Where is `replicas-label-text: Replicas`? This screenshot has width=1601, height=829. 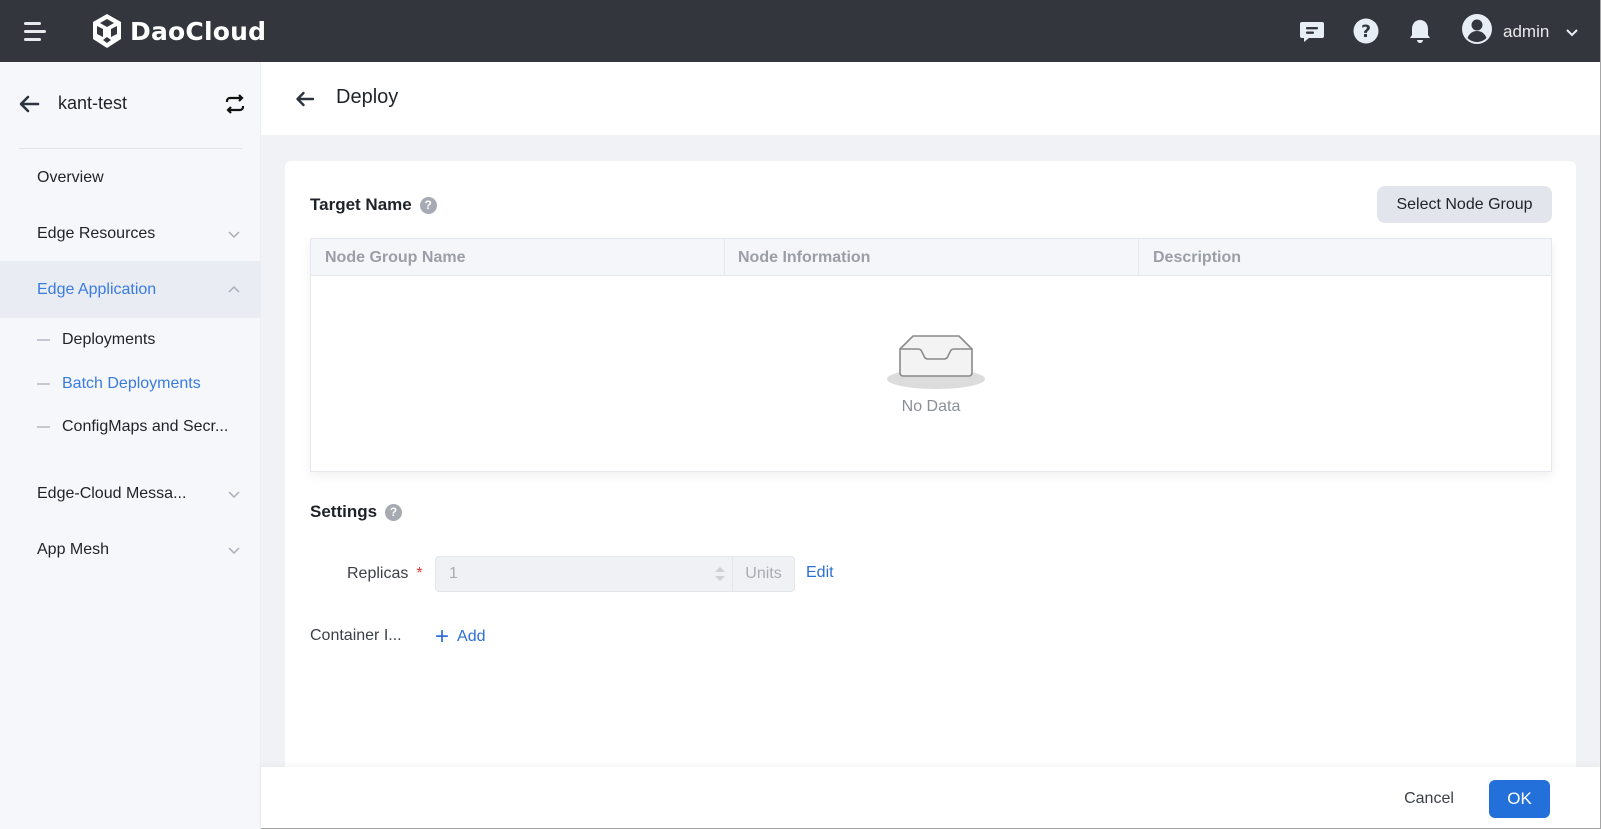
replicas-label-text: Replicas is located at coordinates (378, 573).